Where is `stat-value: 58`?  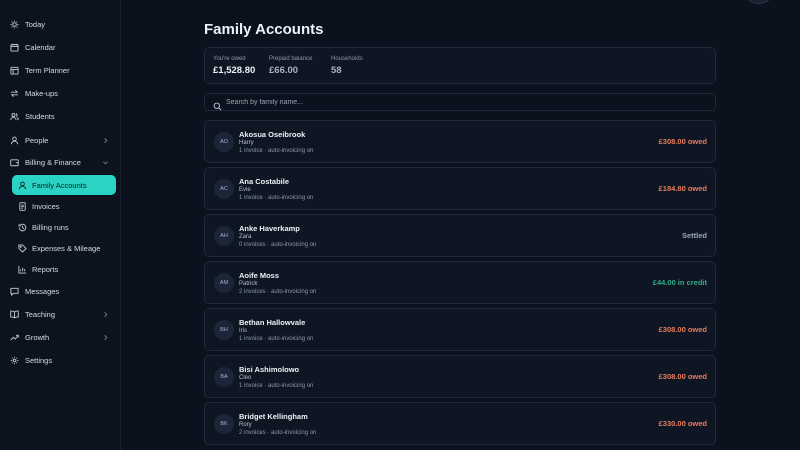
stat-value: 58 is located at coordinates (336, 70).